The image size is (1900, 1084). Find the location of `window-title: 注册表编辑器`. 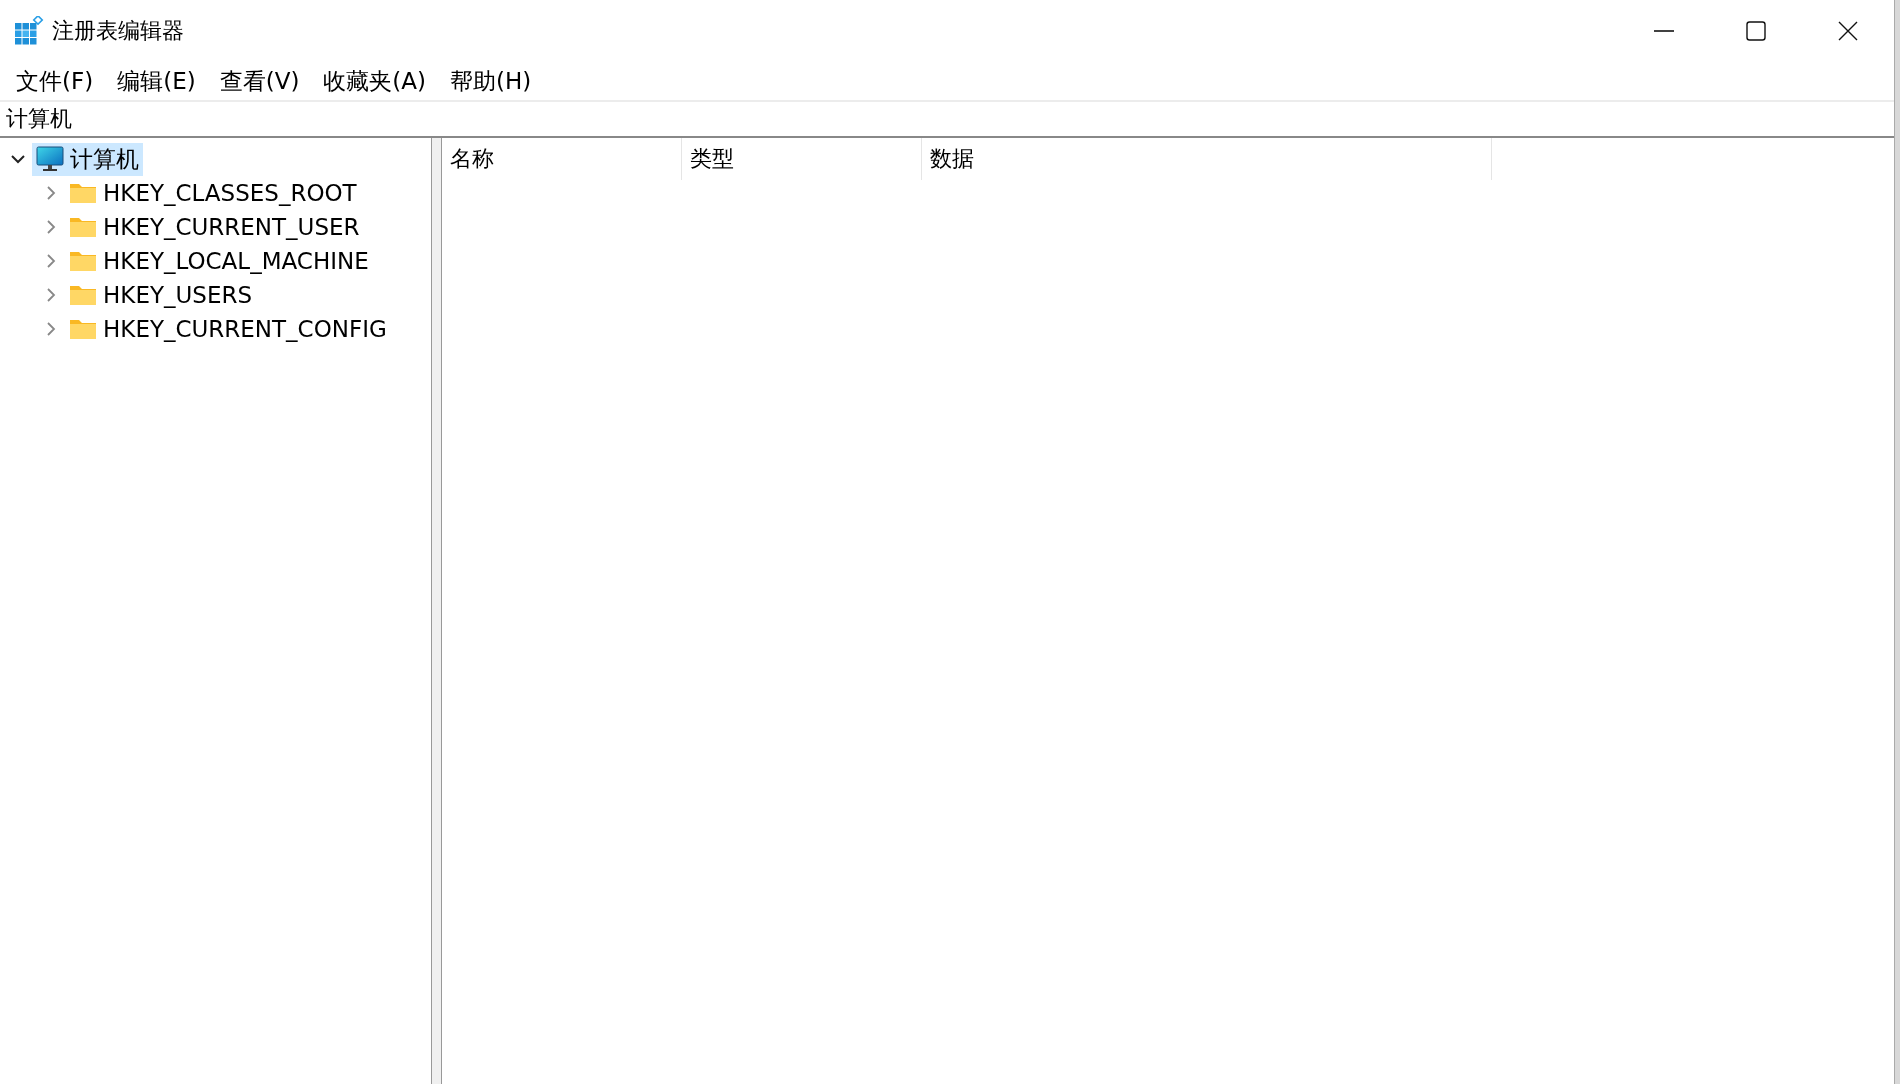

window-title: 注册表编辑器 is located at coordinates (118, 31).